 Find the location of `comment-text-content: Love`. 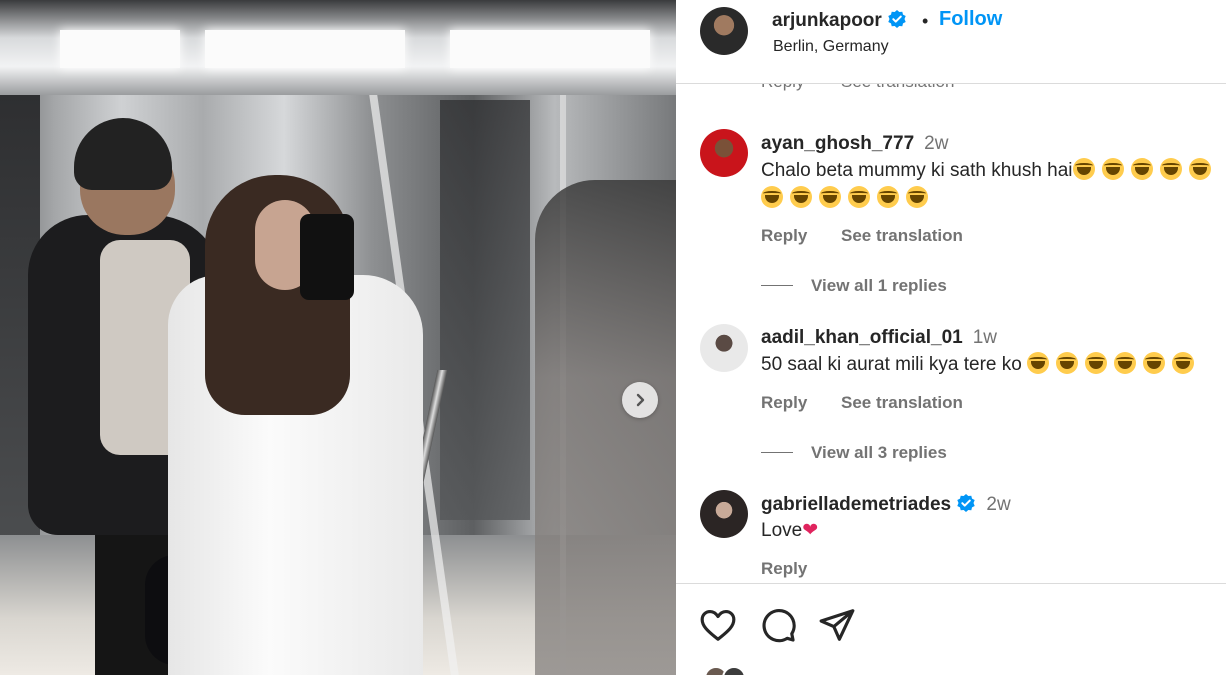

comment-text-content: Love is located at coordinates (782, 530).